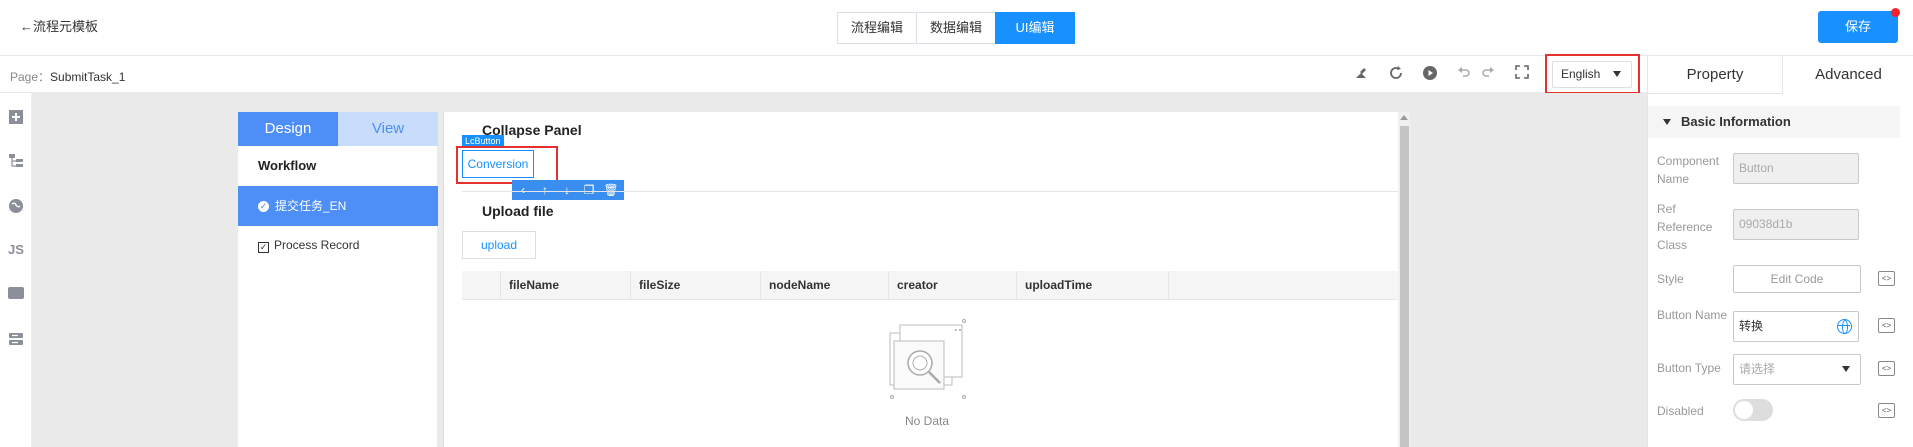 This screenshot has height=447, width=1913. What do you see at coordinates (1797, 279) in the screenshot?
I see `edit-code-button: Edit Code` at bounding box center [1797, 279].